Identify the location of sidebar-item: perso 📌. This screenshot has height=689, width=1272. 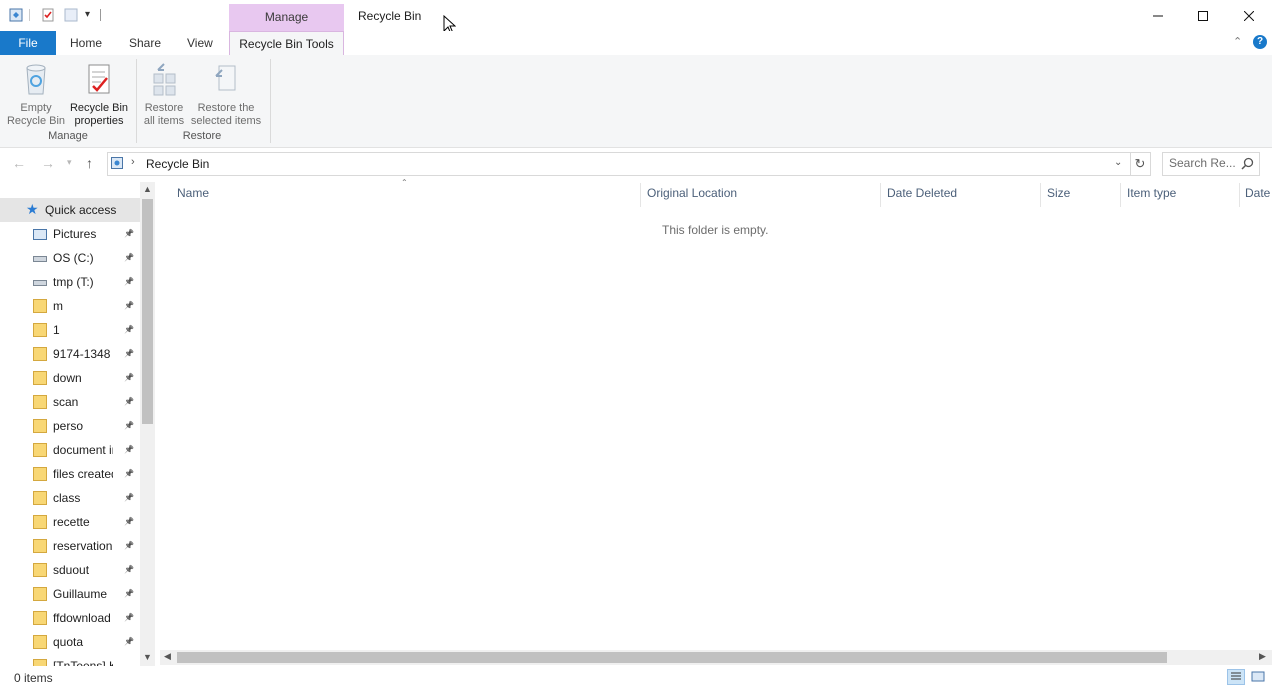
(70, 426).